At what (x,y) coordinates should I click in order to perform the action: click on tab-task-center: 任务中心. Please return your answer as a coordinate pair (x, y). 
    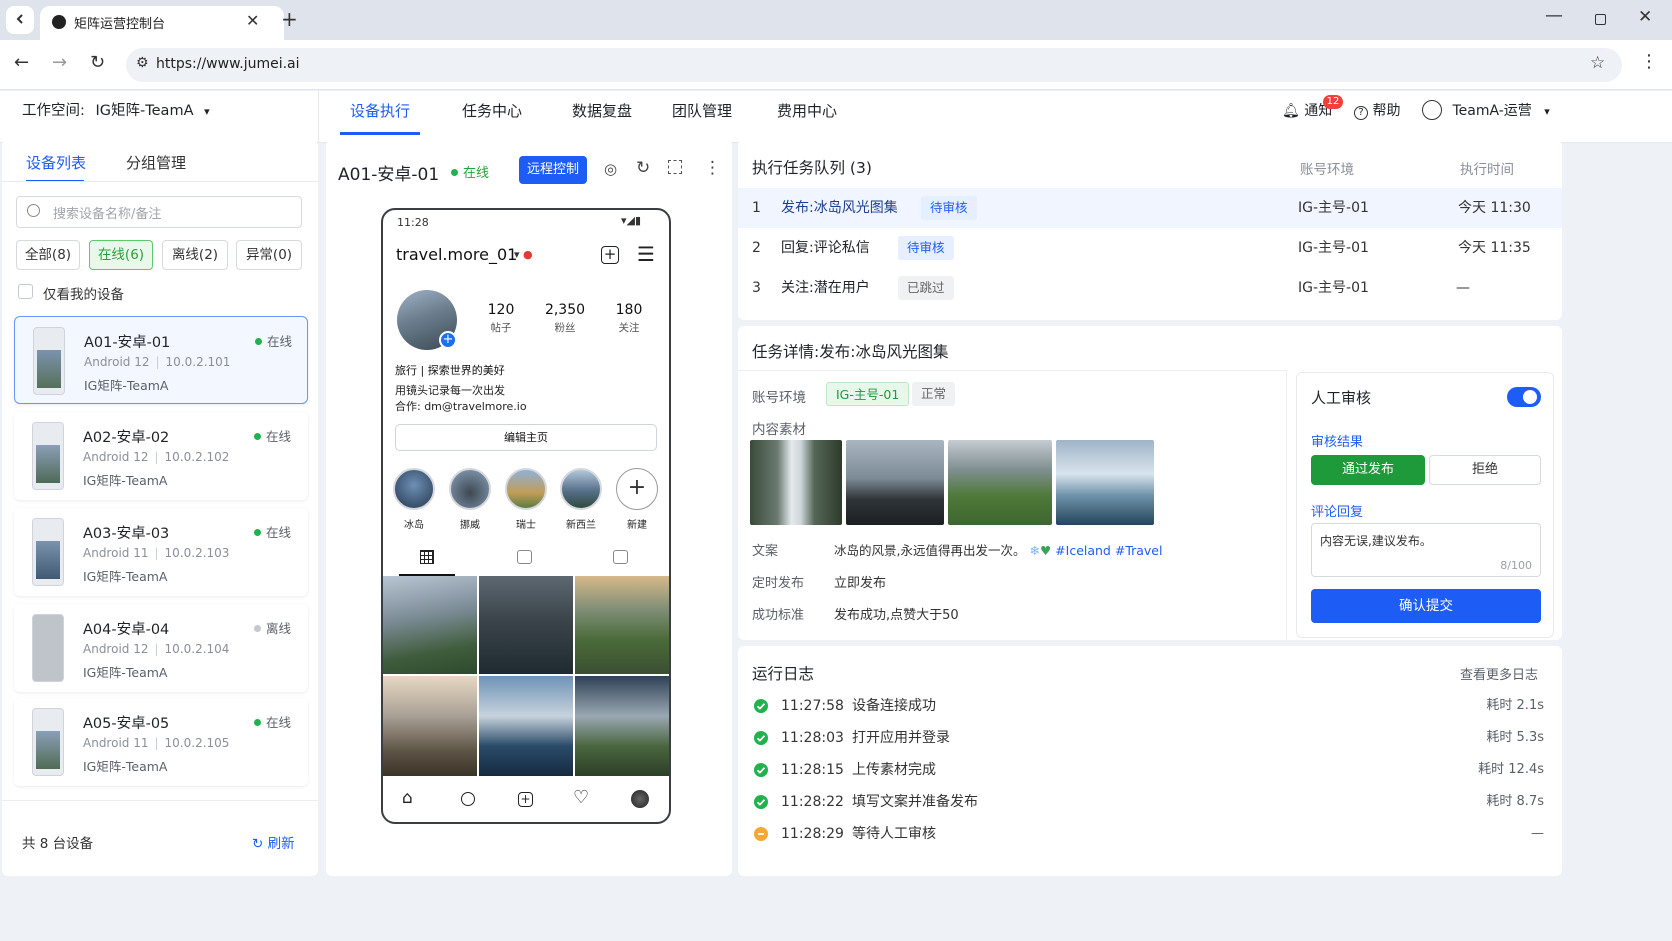
    Looking at the image, I should click on (492, 111).